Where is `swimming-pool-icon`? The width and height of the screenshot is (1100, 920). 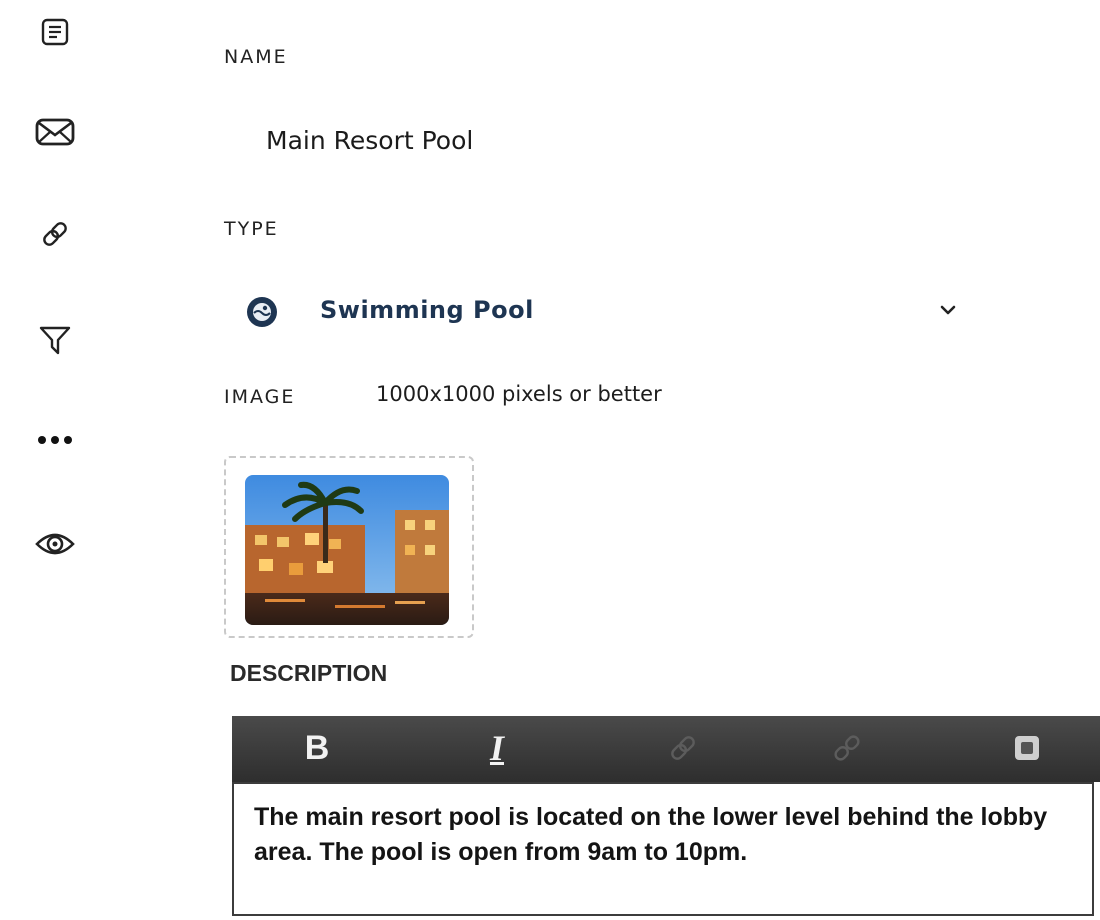
swimming-pool-icon is located at coordinates (262, 312).